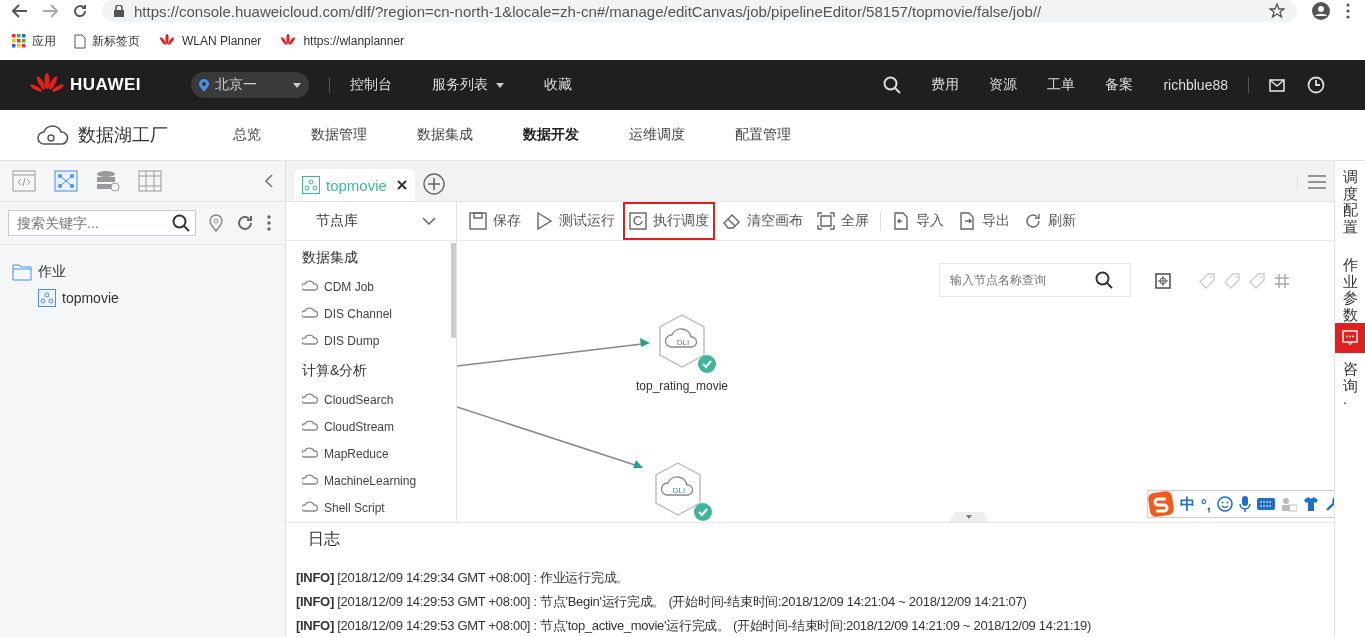  I want to click on tree-folder: 作业, so click(142, 272).